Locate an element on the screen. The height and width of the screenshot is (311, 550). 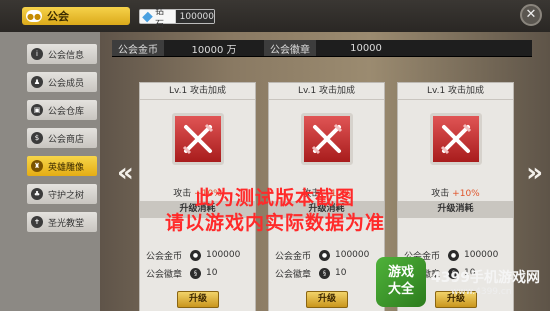
site-logo: 游戏 大全 is located at coordinates (401, 282).